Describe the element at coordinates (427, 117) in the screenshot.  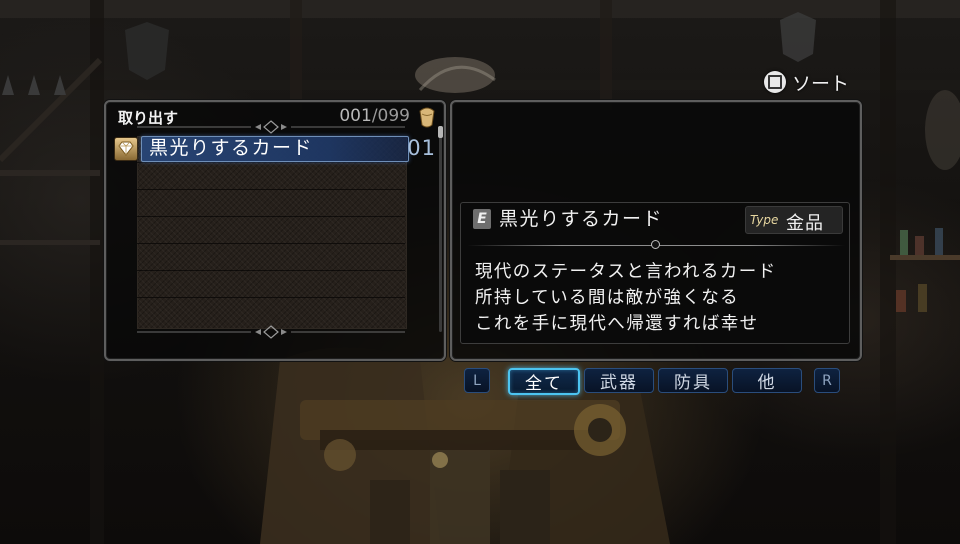
I see `scroll-bag-icon` at that location.